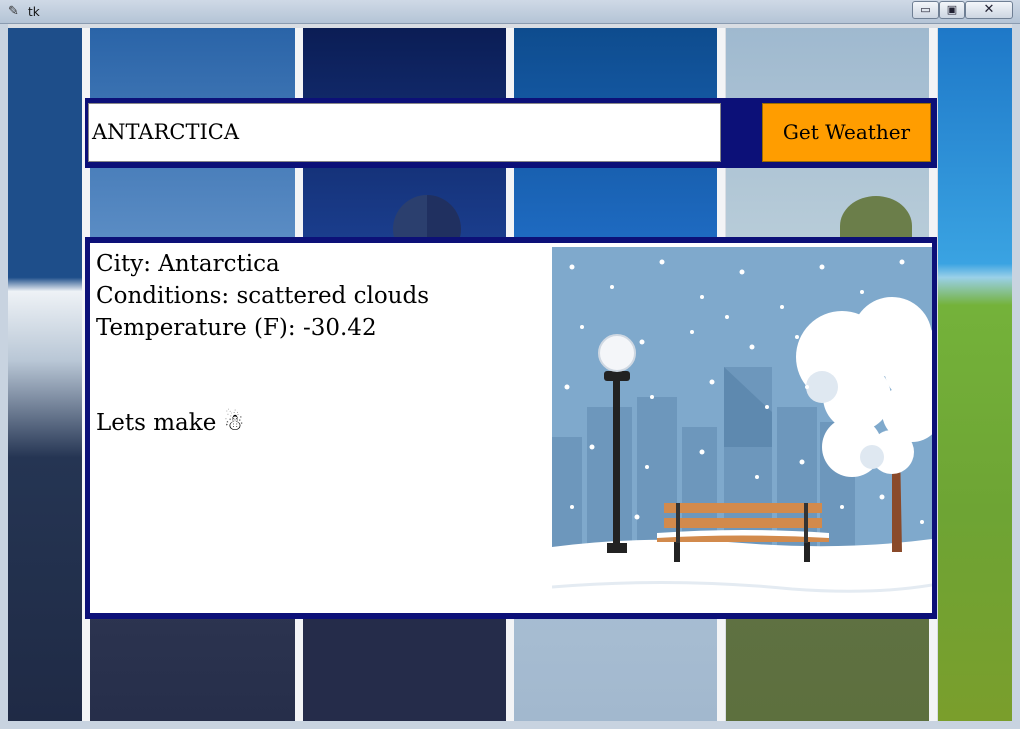  I want to click on window-border-bottom, so click(510, 725).